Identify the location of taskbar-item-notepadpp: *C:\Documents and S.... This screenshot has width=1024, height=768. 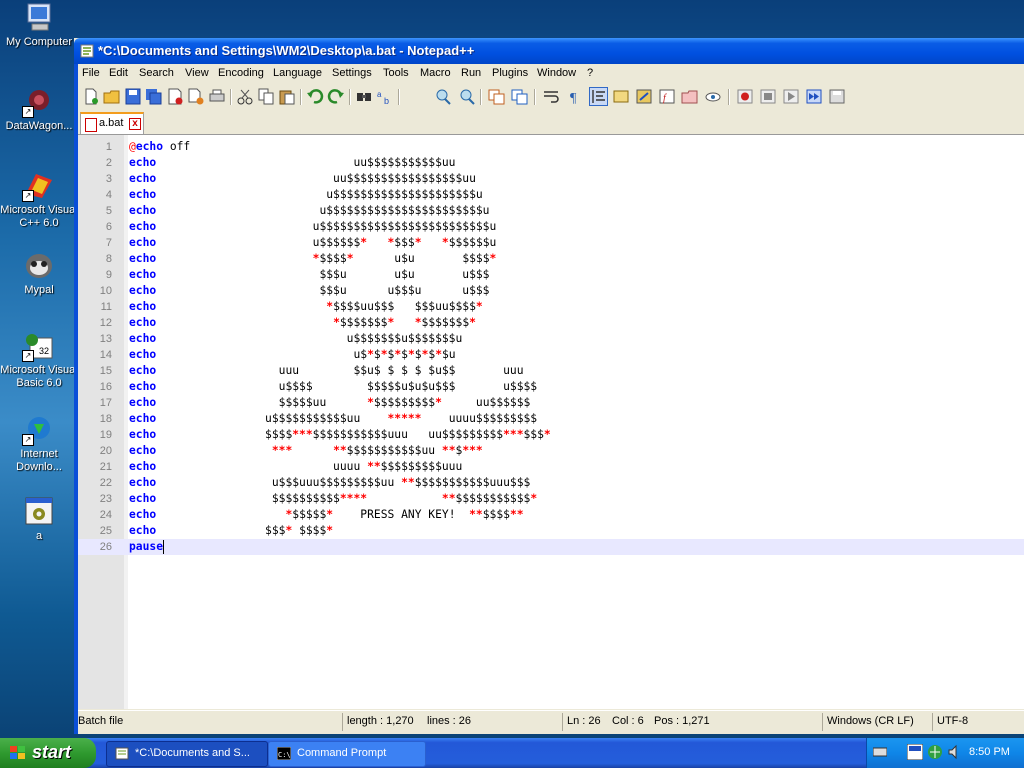
(187, 754).